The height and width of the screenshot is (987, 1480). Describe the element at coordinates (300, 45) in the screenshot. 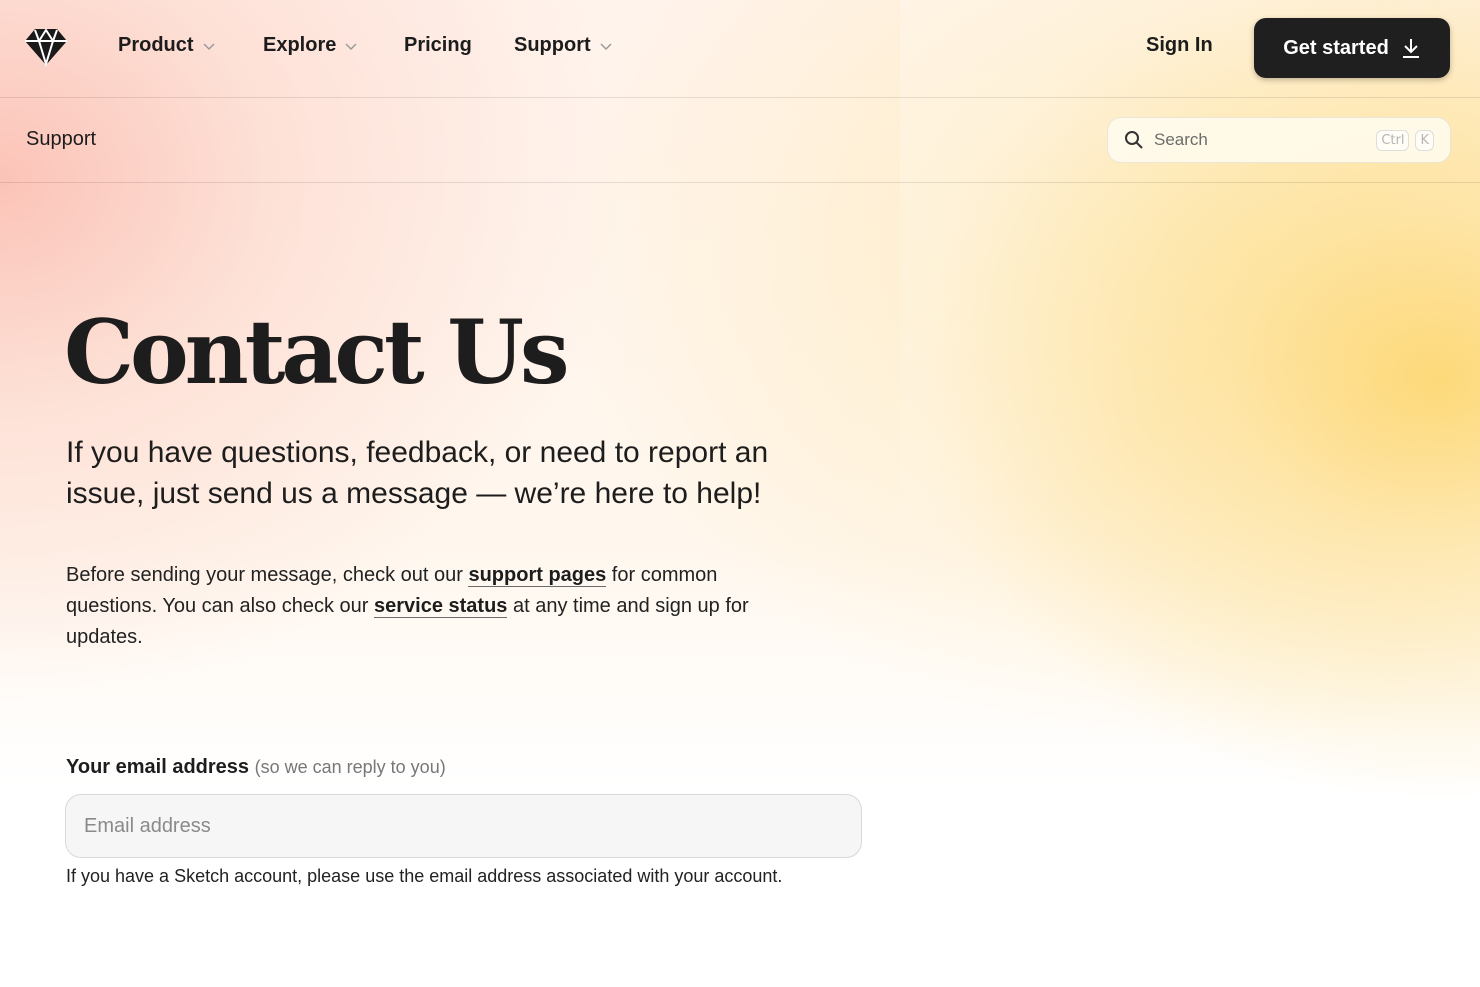

I see `nav-item-label: Explore` at that location.